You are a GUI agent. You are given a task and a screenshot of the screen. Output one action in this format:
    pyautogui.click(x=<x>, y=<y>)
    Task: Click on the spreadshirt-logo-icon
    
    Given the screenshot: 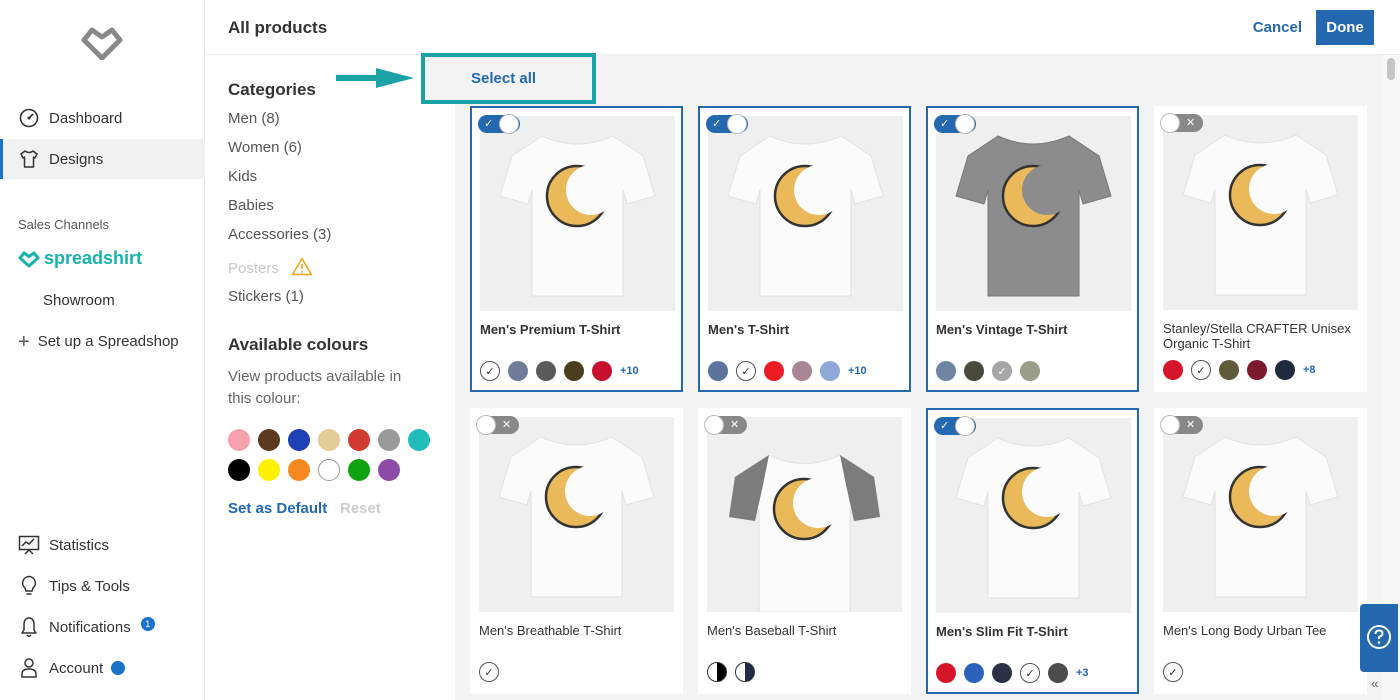 What is the action you would take?
    pyautogui.click(x=102, y=41)
    